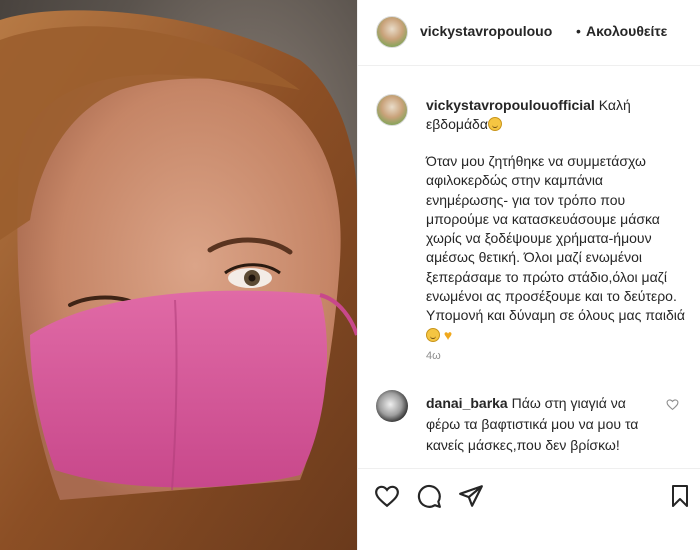 Image resolution: width=700 pixels, height=551 pixels. I want to click on header-username: vickystavropoulouo, so click(486, 31).